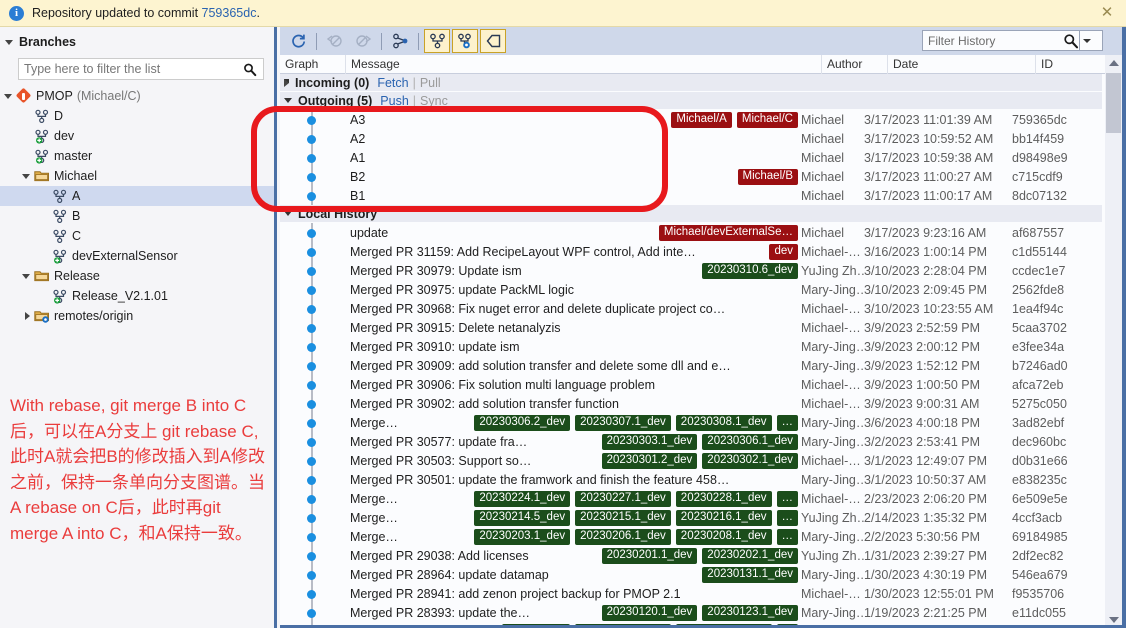 The height and width of the screenshot is (628, 1126). Describe the element at coordinates (623, 422) in the screenshot. I see `tag-badge: 20230307.1_dev` at that location.